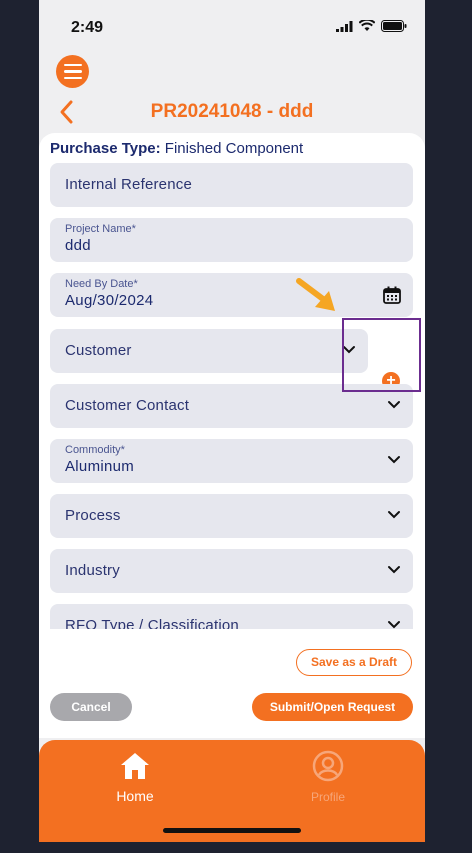 Image resolution: width=472 pixels, height=853 pixels. Describe the element at coordinates (392, 295) in the screenshot. I see `calendar-icon` at that location.